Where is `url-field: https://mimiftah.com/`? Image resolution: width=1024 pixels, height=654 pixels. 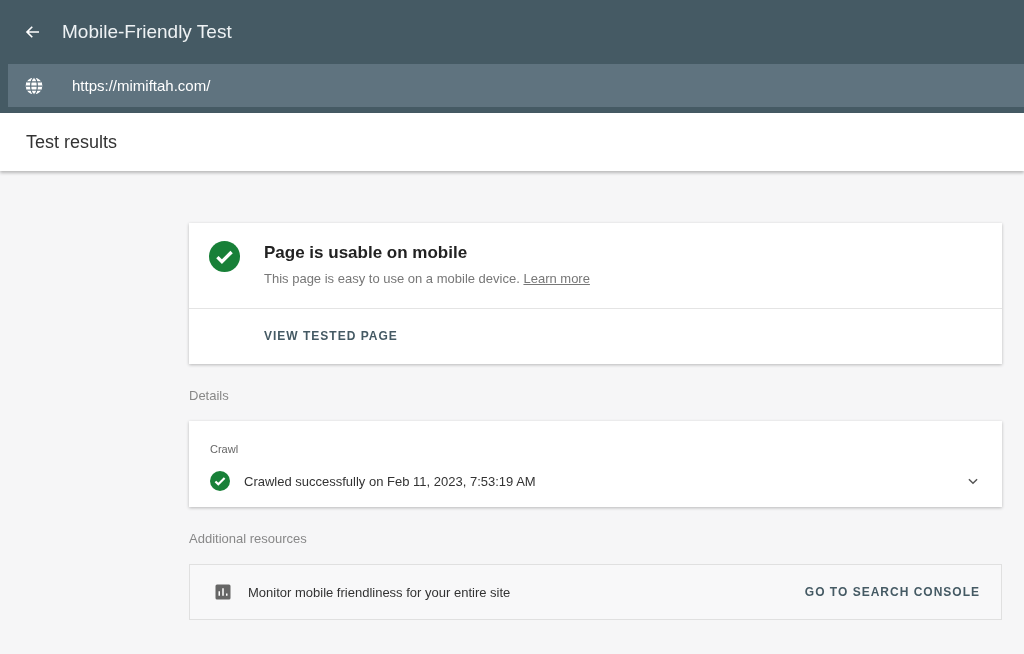 url-field: https://mimiftah.com/ is located at coordinates (516, 85).